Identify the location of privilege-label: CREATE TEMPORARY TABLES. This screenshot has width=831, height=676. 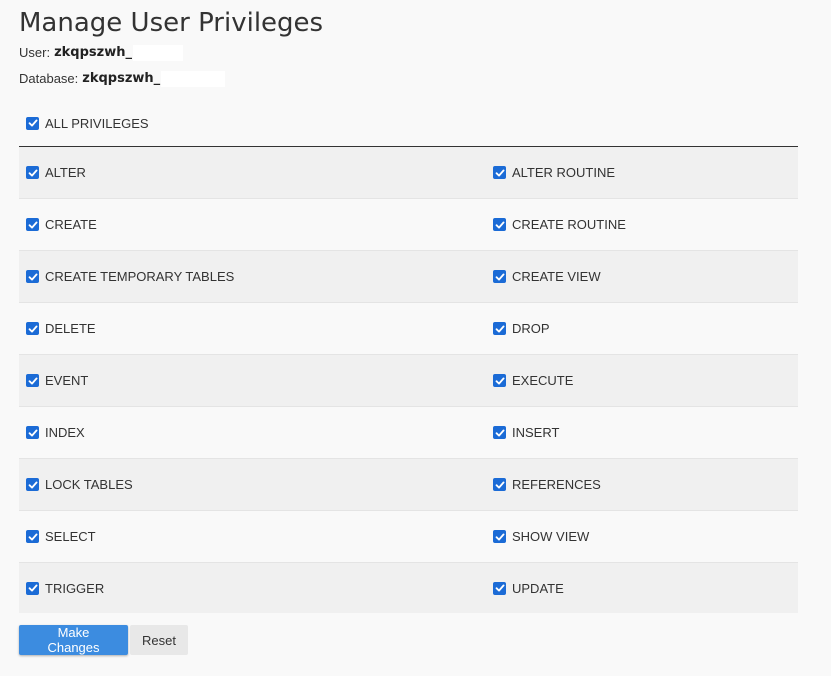
(140, 276).